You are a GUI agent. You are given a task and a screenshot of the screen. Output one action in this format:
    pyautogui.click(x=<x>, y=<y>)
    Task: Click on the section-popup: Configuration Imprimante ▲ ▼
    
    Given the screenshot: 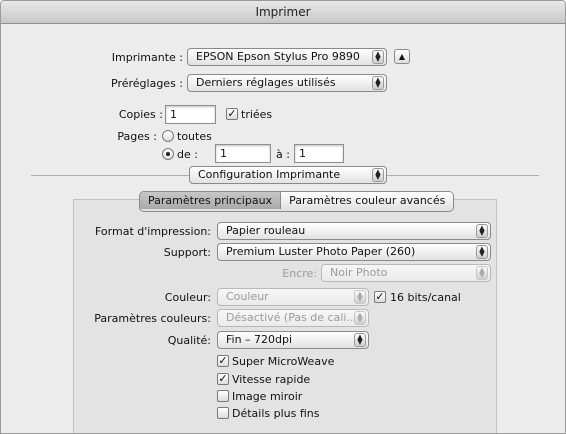 What is the action you would take?
    pyautogui.click(x=288, y=175)
    